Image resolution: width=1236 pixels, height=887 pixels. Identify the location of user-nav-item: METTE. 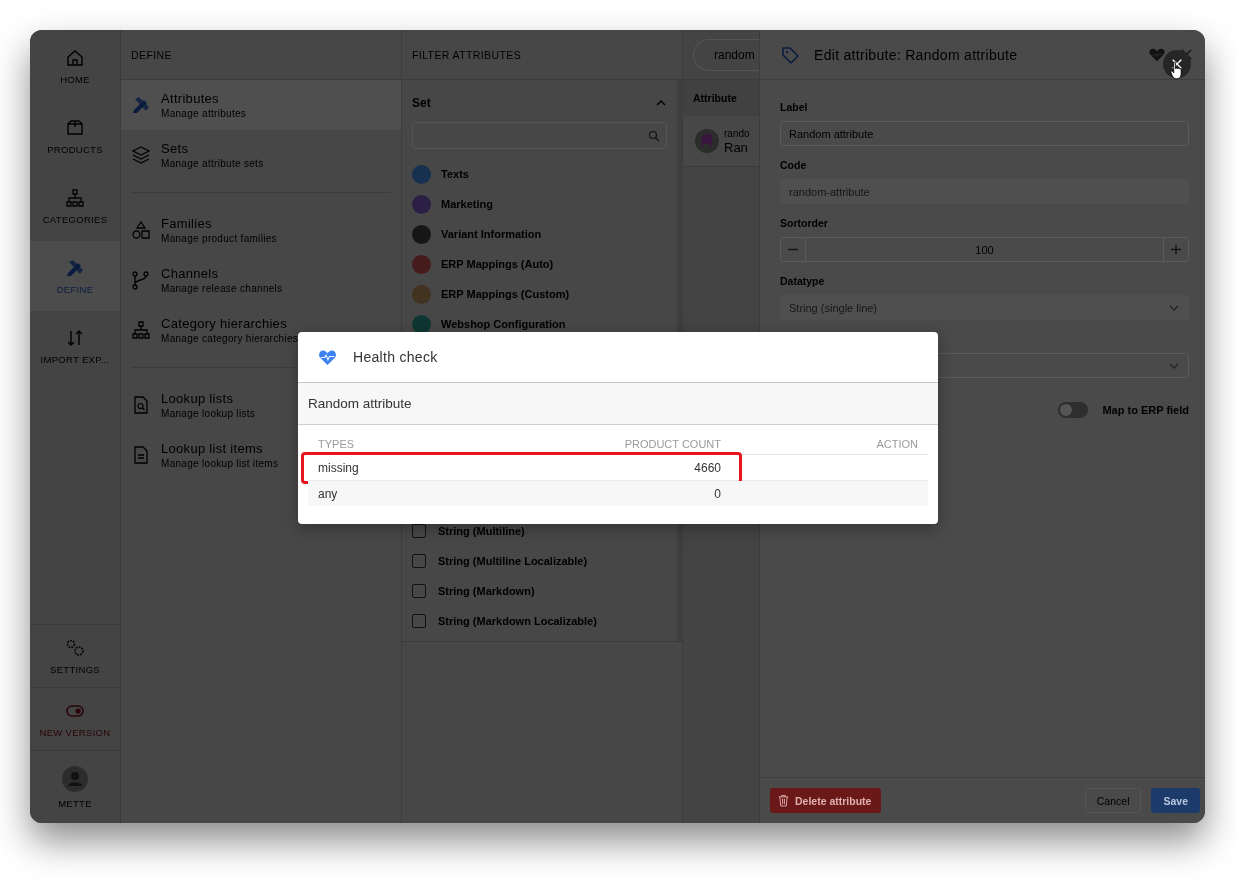
(75, 786).